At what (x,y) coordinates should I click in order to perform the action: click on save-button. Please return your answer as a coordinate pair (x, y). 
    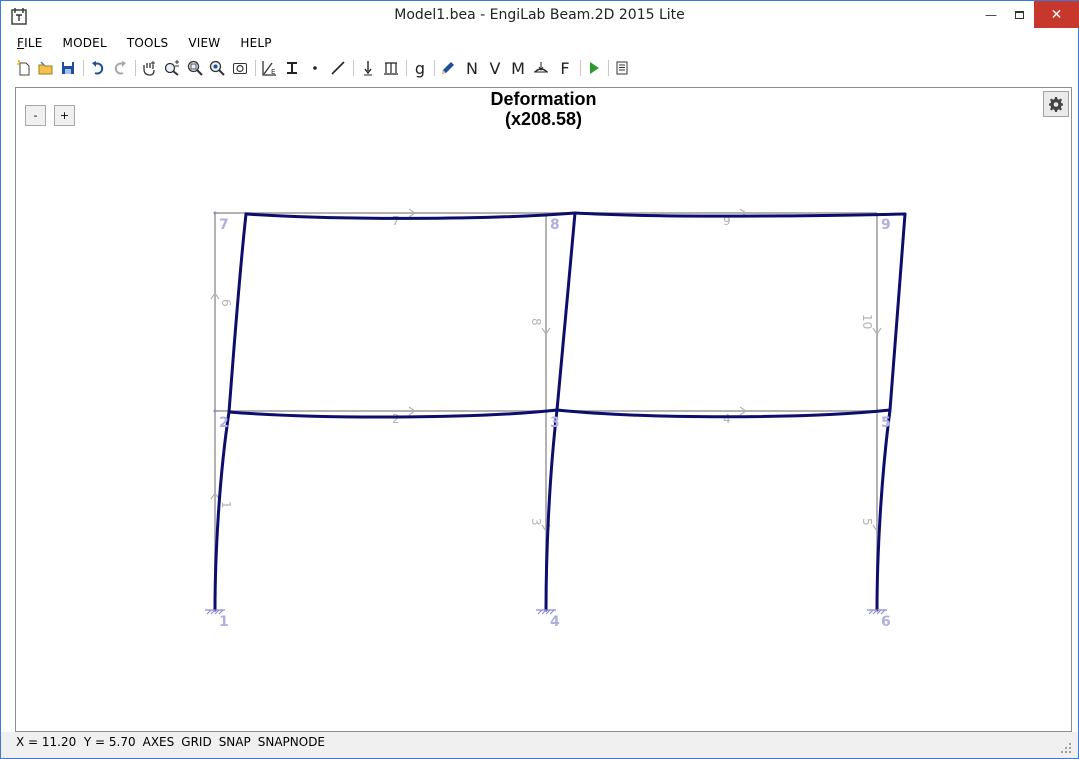
    Looking at the image, I should click on (68, 68).